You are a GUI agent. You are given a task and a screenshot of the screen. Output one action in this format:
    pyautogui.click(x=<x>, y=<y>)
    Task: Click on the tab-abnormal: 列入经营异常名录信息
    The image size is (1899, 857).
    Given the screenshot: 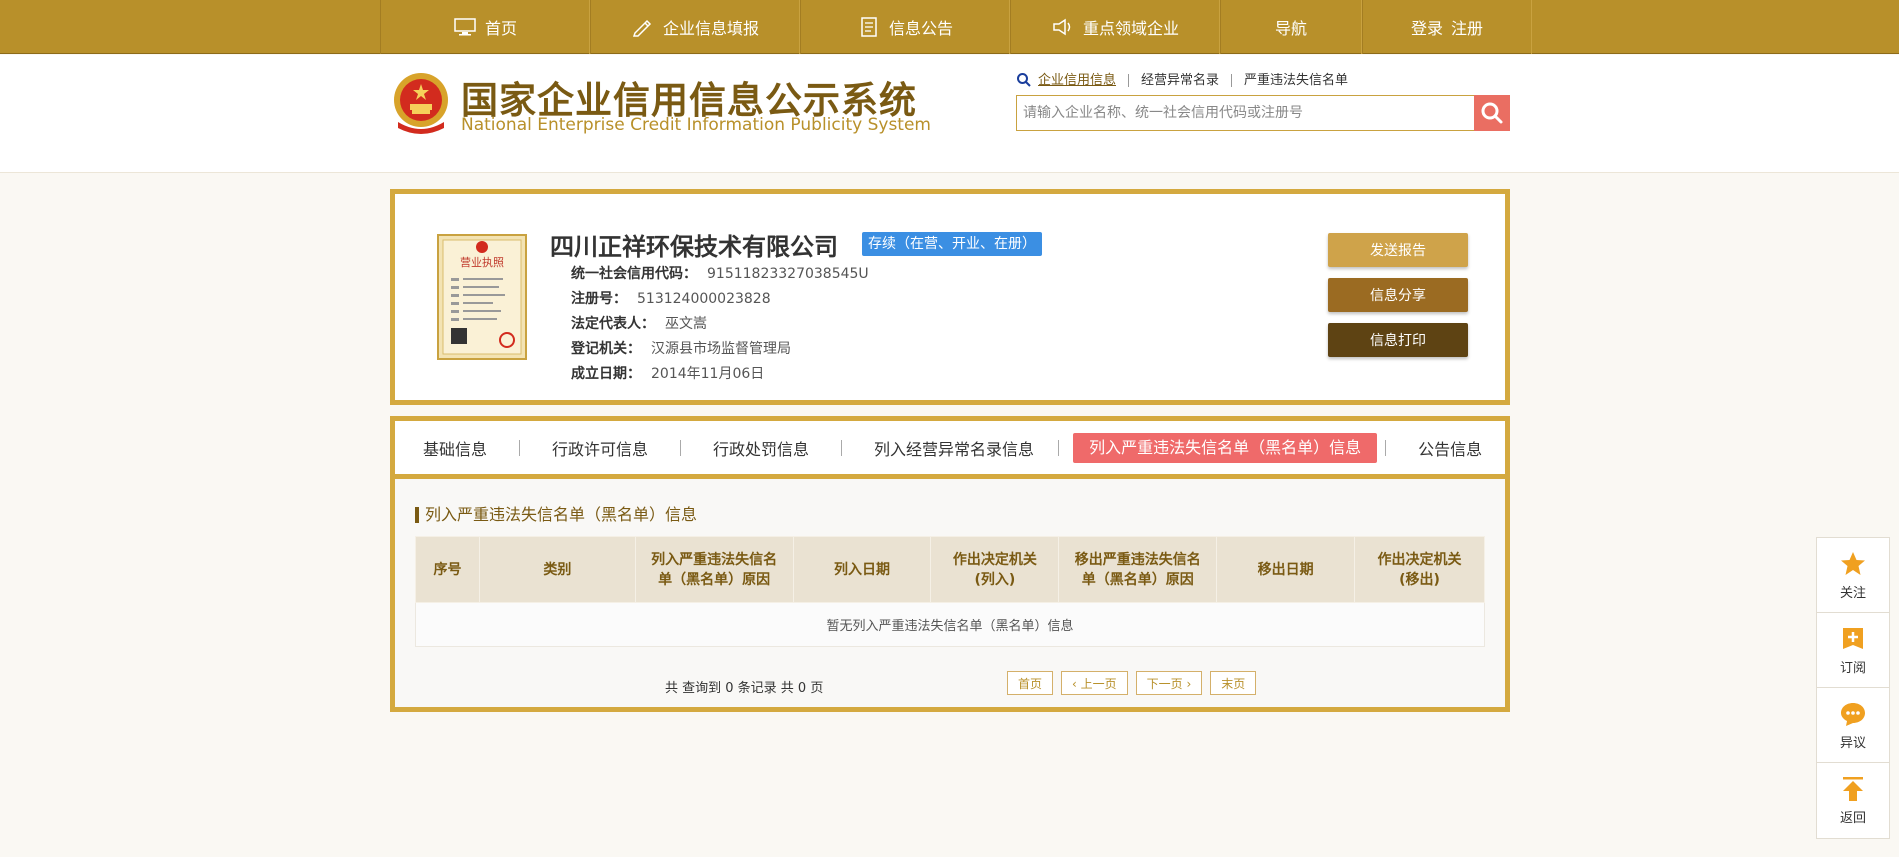 What is the action you would take?
    pyautogui.click(x=954, y=448)
    